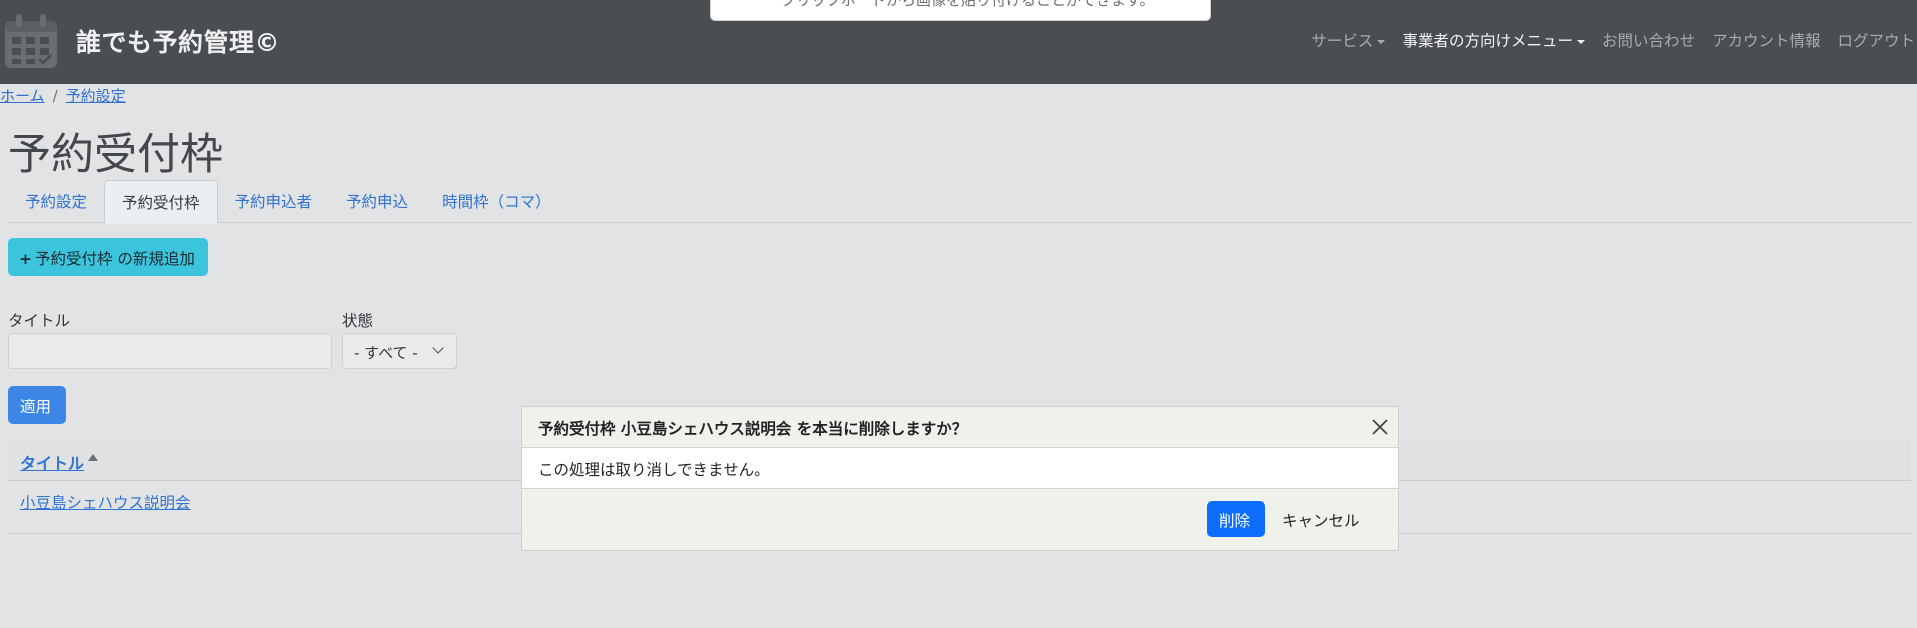 This screenshot has width=1917, height=628. I want to click on status-filter-select: - すべて -, so click(399, 351).